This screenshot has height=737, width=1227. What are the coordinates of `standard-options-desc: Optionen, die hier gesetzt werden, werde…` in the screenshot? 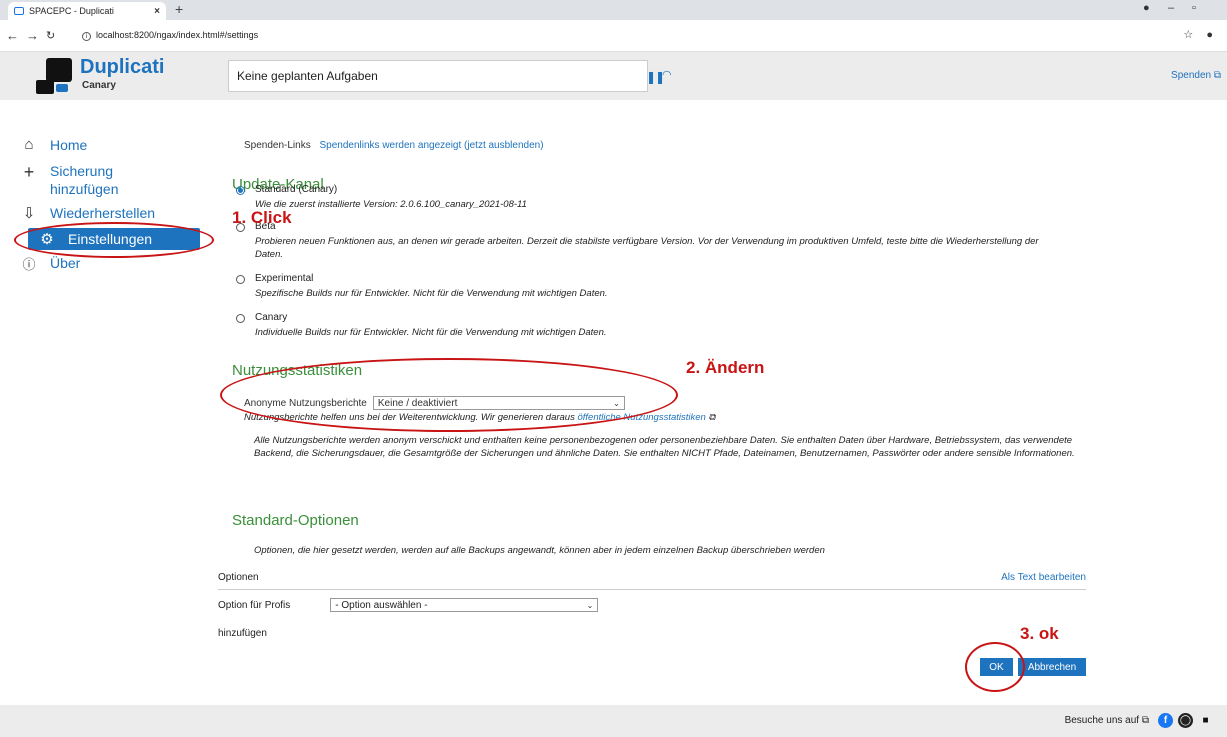 It's located at (539, 550).